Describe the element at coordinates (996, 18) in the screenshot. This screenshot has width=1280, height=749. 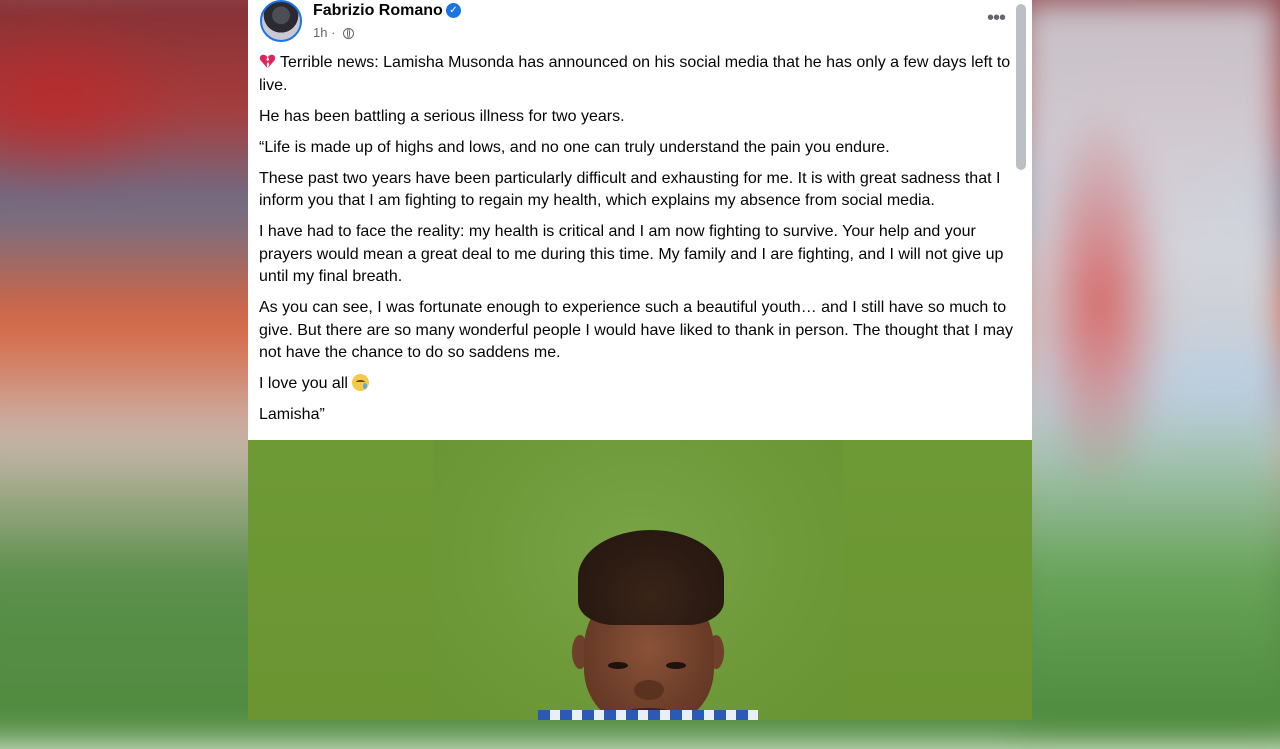
I see `more-options-button: •••` at that location.